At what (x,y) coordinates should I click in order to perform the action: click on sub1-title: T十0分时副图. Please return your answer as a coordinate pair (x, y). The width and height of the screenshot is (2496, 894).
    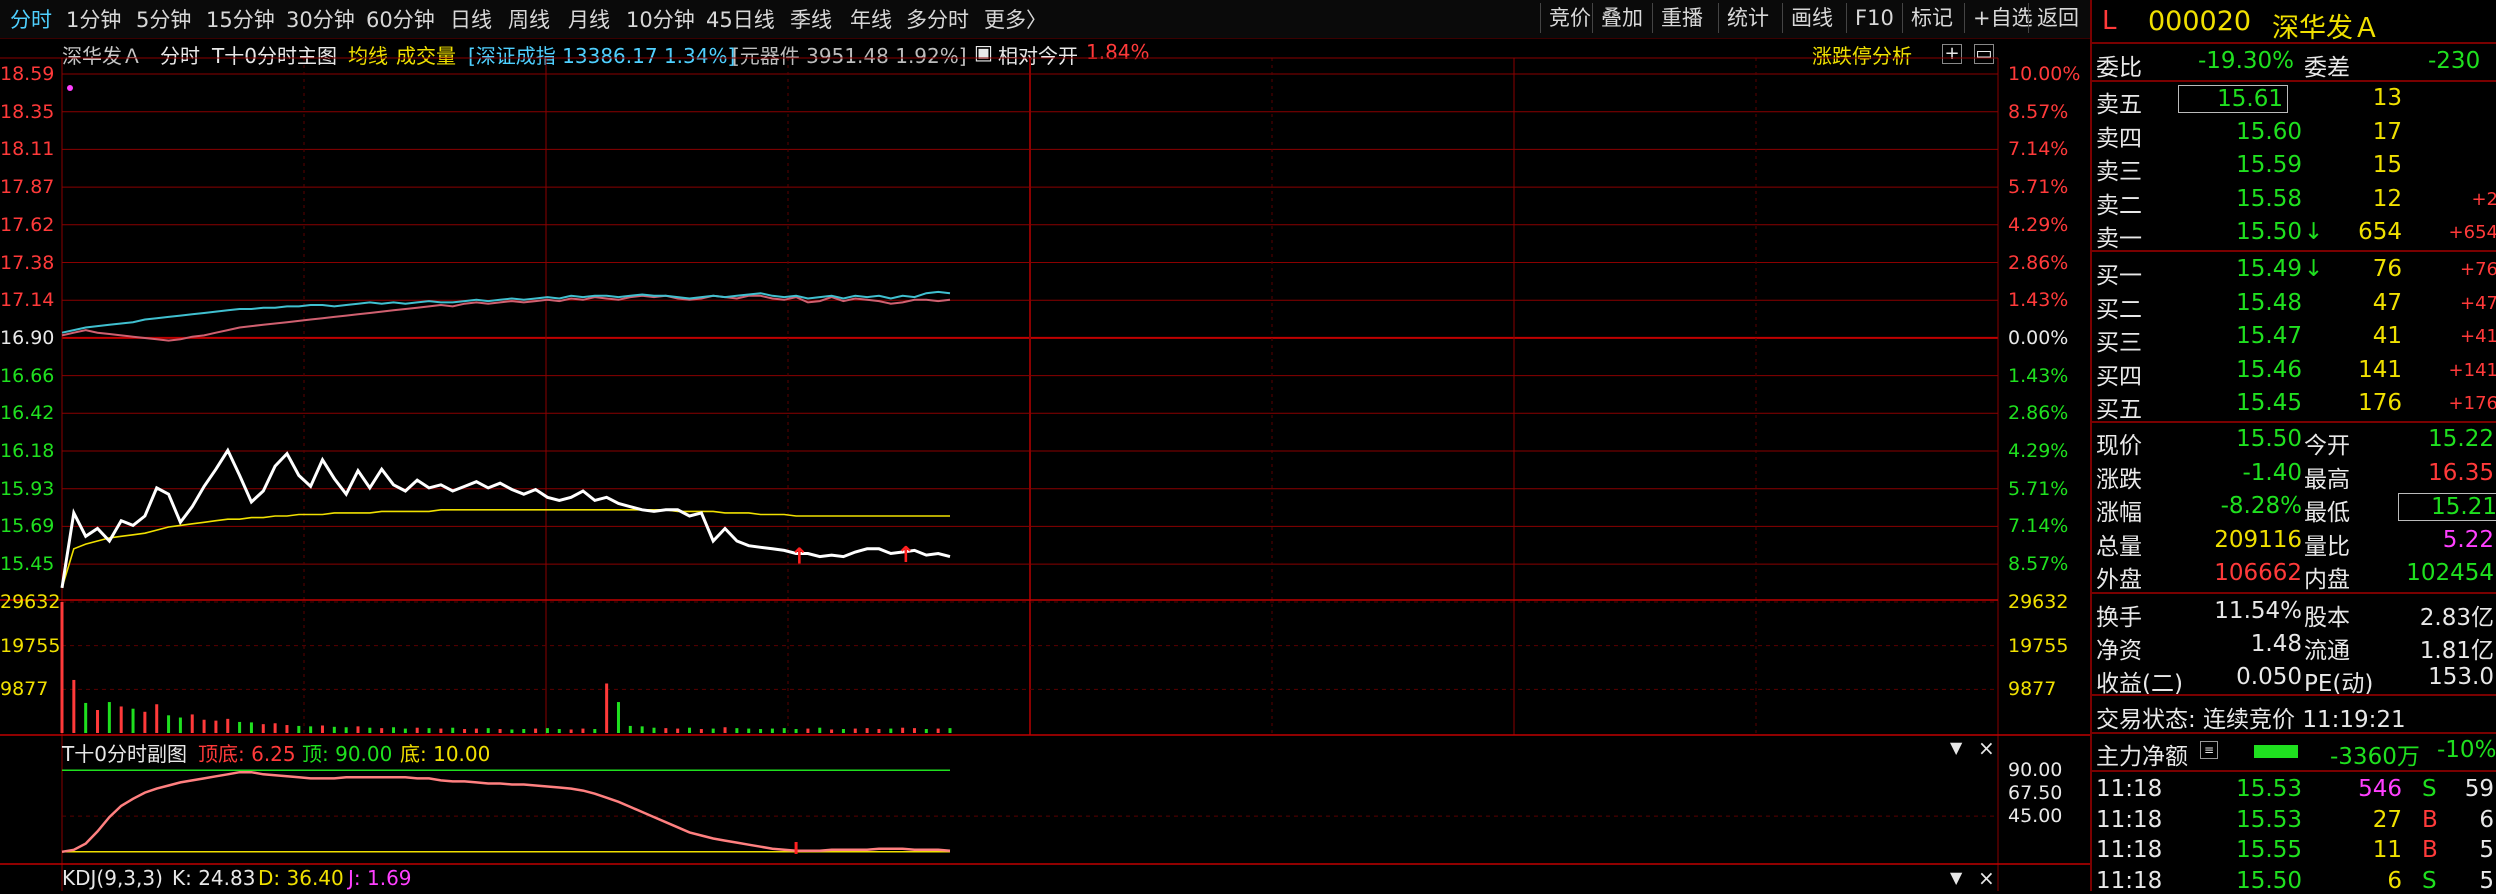
    Looking at the image, I should click on (124, 752).